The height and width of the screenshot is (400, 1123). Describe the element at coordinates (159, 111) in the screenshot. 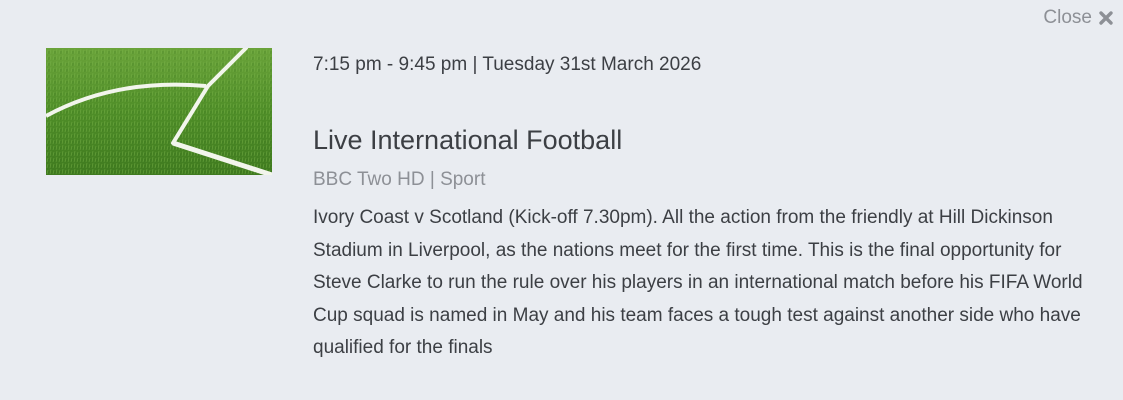

I see `programme-thumbnail` at that location.